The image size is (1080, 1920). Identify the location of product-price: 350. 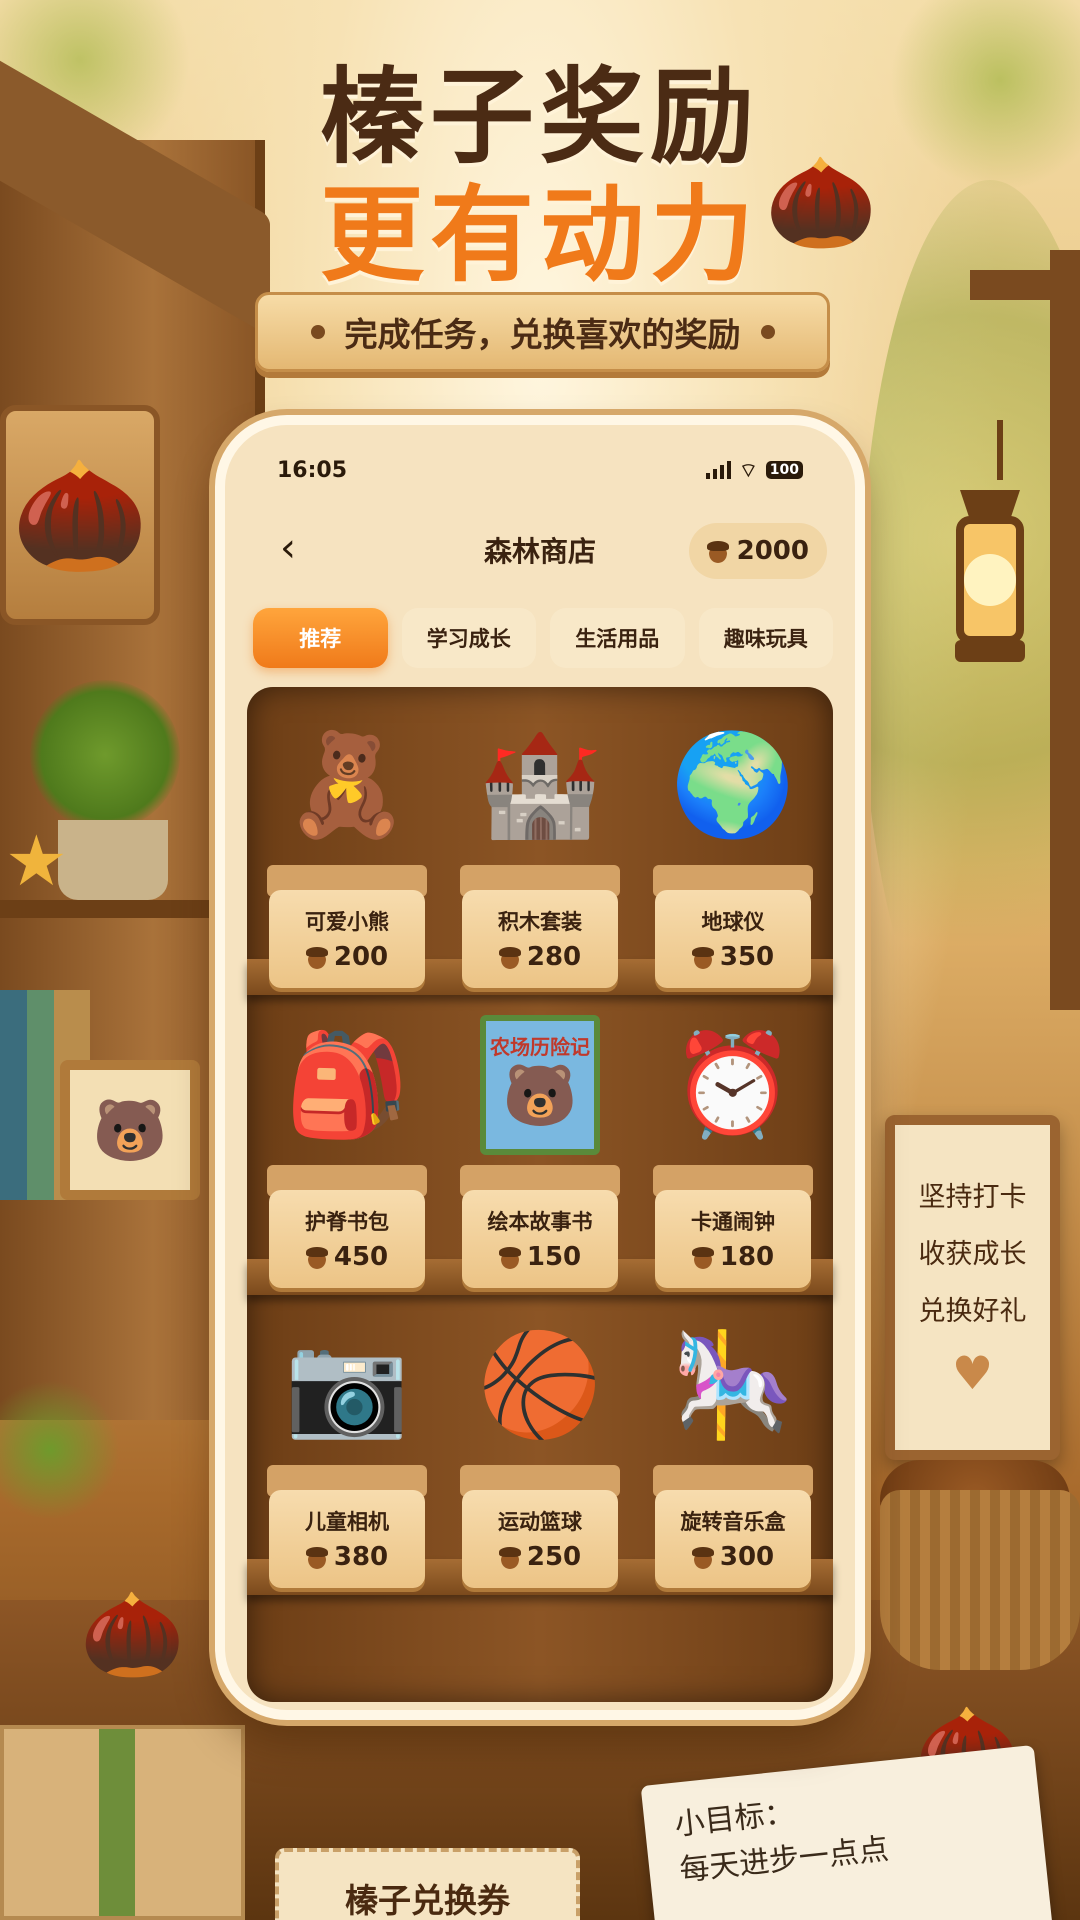
(733, 957).